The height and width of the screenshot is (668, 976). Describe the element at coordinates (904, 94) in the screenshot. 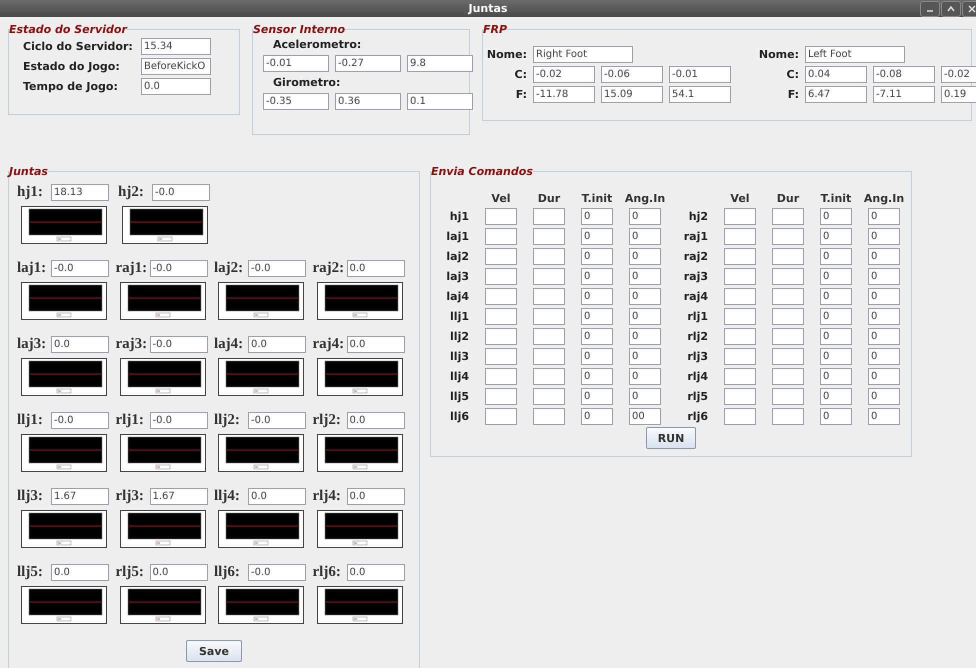

I see `text-field: -7.11` at that location.